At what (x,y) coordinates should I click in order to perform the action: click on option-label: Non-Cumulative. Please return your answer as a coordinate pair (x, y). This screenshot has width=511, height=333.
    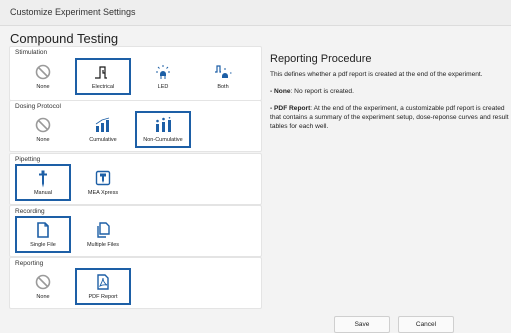
    Looking at the image, I should click on (163, 140).